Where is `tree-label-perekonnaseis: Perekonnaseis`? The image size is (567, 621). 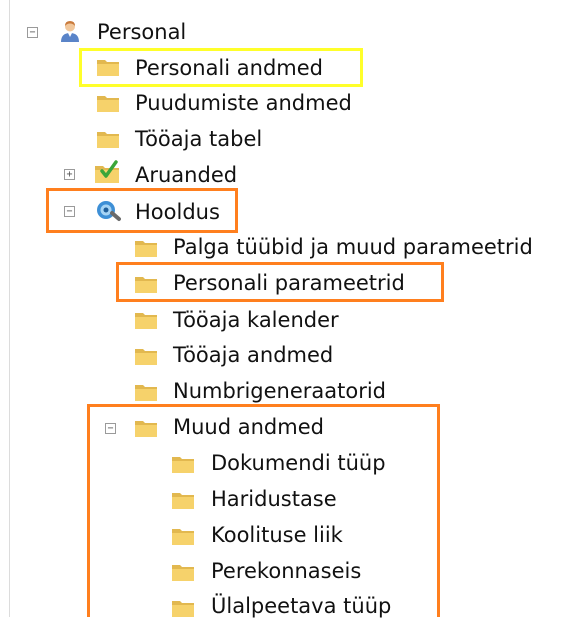
tree-label-perekonnaseis: Perekonnaseis is located at coordinates (286, 571).